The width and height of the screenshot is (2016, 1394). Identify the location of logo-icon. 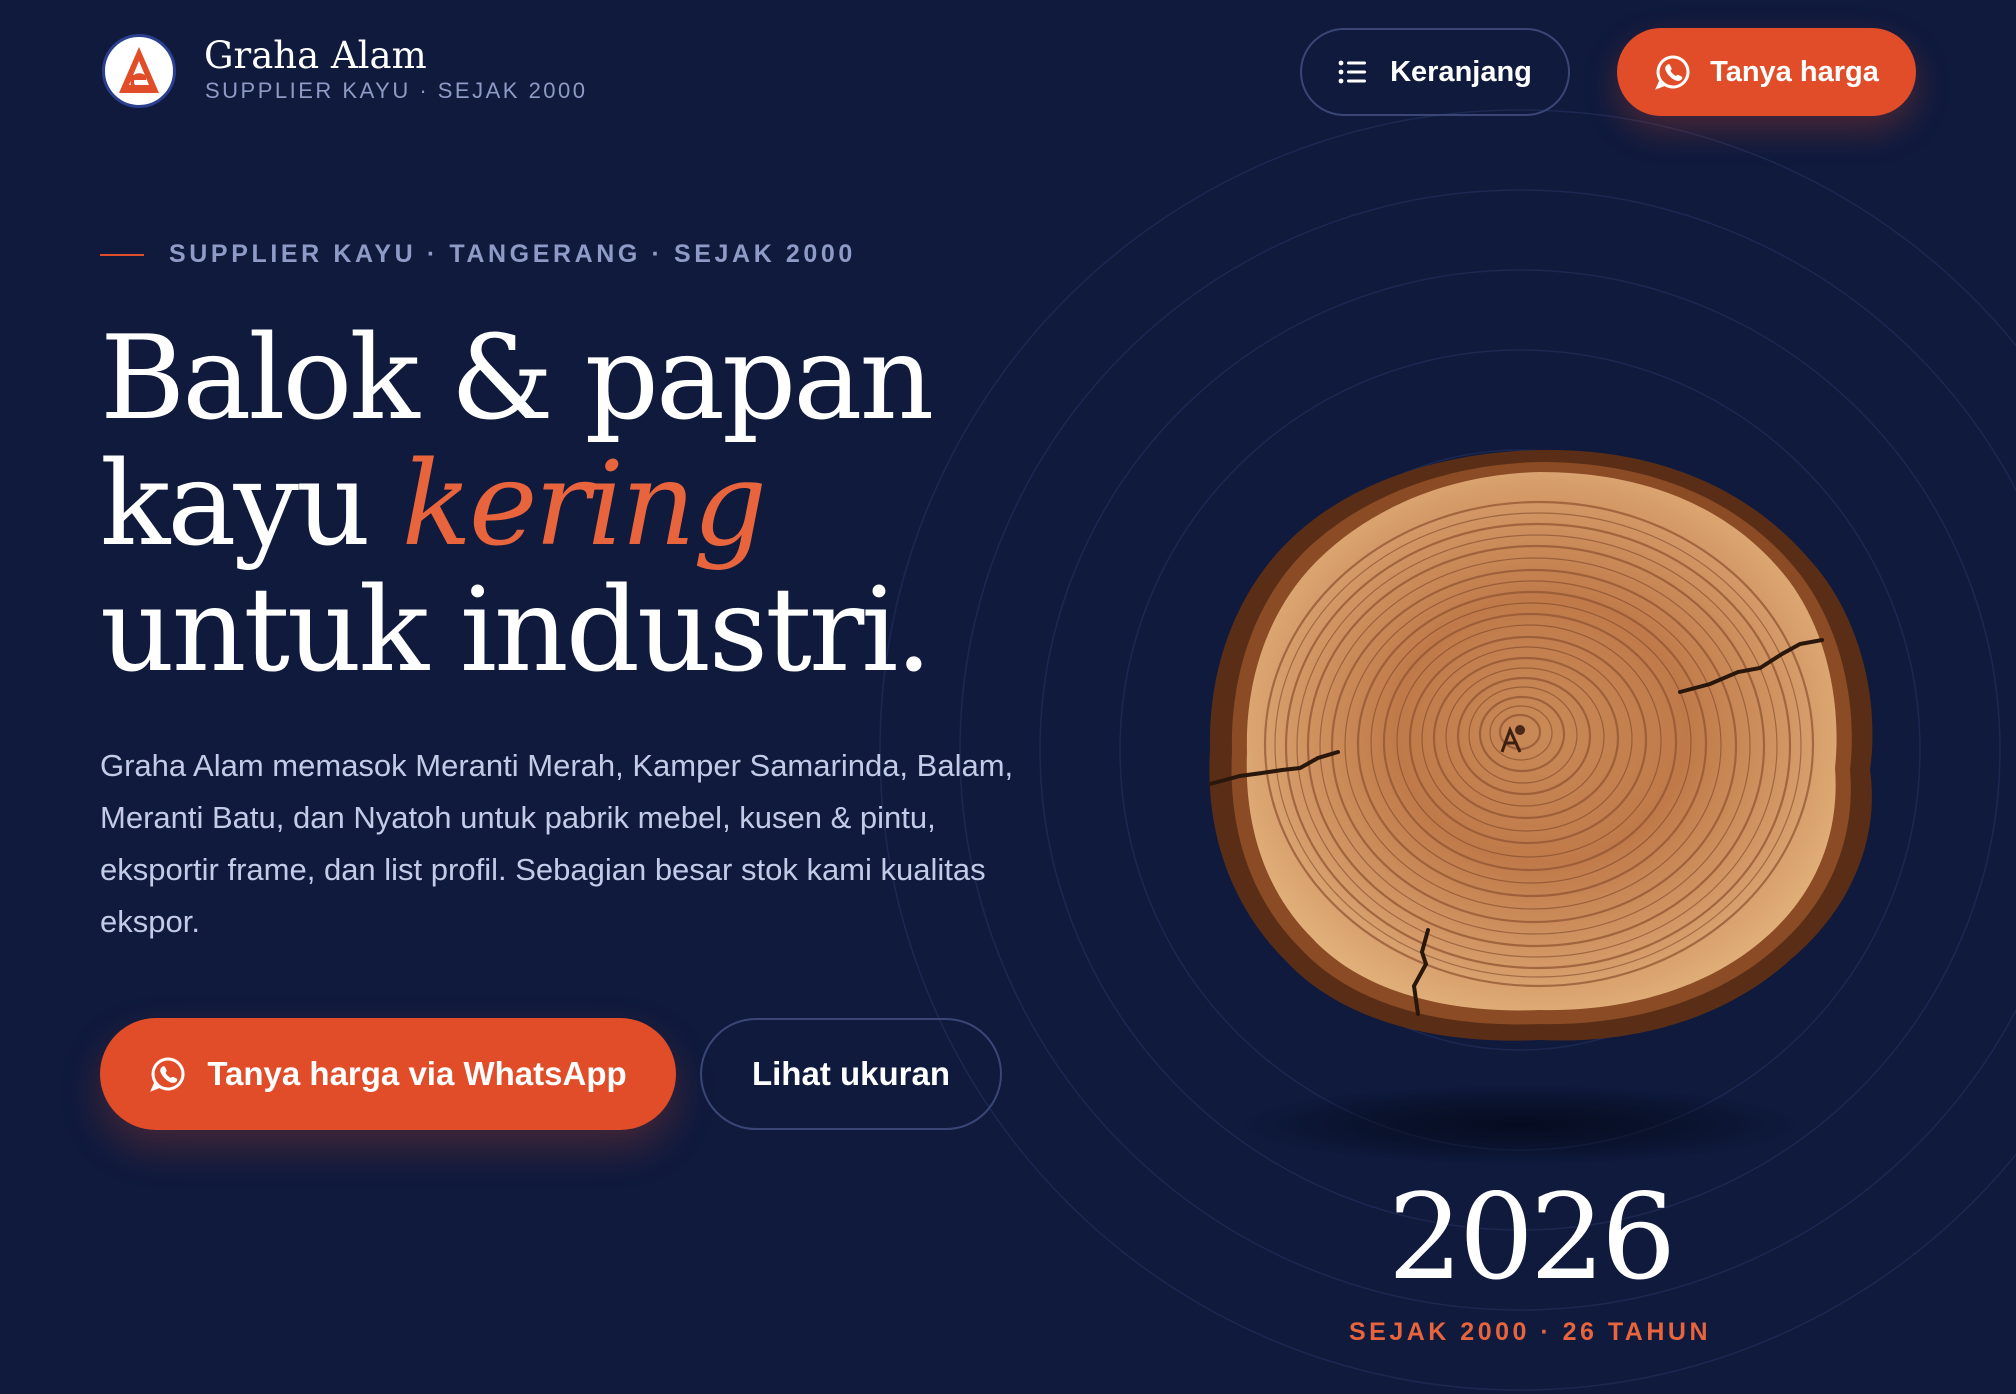
(139, 70).